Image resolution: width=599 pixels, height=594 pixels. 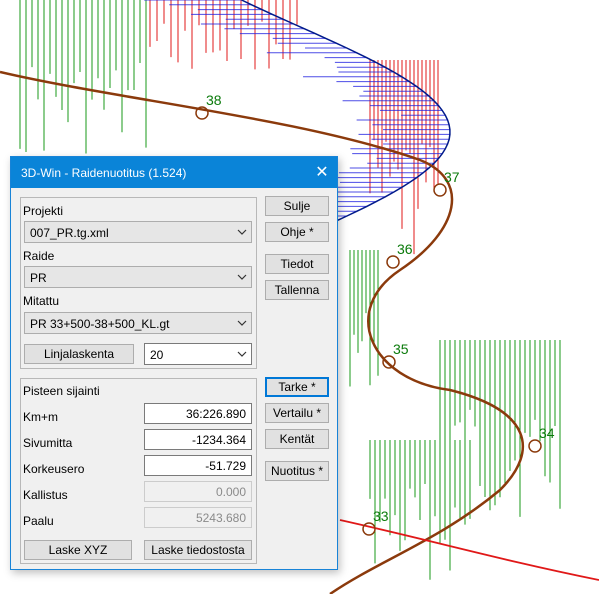 What do you see at coordinates (41, 301) in the screenshot?
I see `mitattu-label: Mitattu` at bounding box center [41, 301].